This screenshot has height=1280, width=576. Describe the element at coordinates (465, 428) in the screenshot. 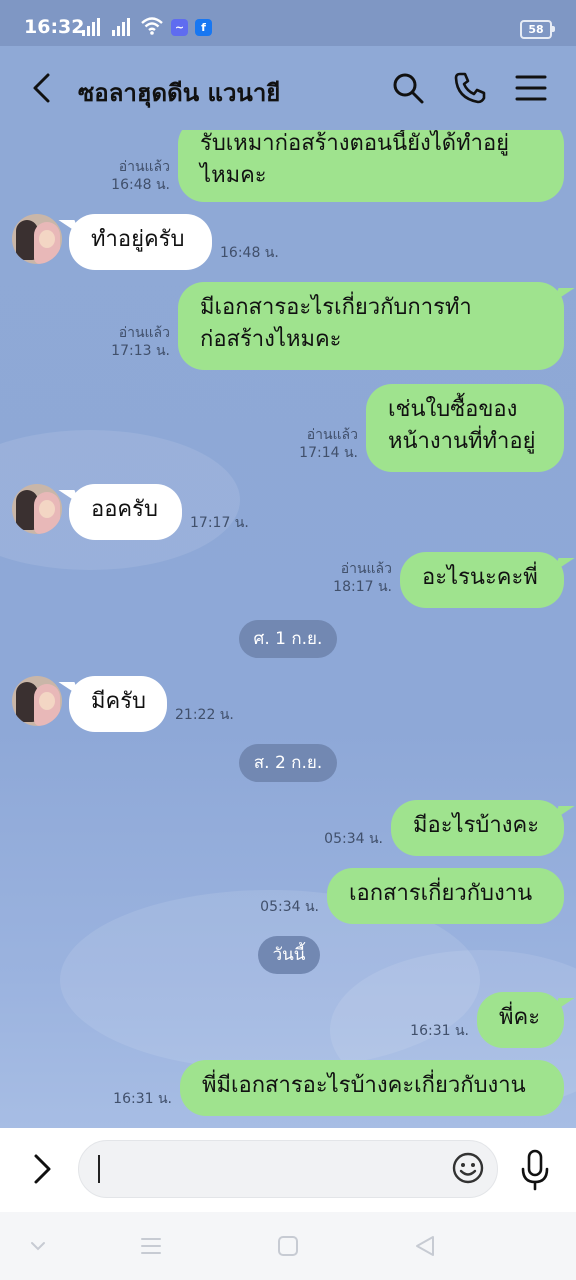

I see `message-bubble-outgoing: เช่นใบซื้อของ หน้างานที่ทำอยู่` at that location.